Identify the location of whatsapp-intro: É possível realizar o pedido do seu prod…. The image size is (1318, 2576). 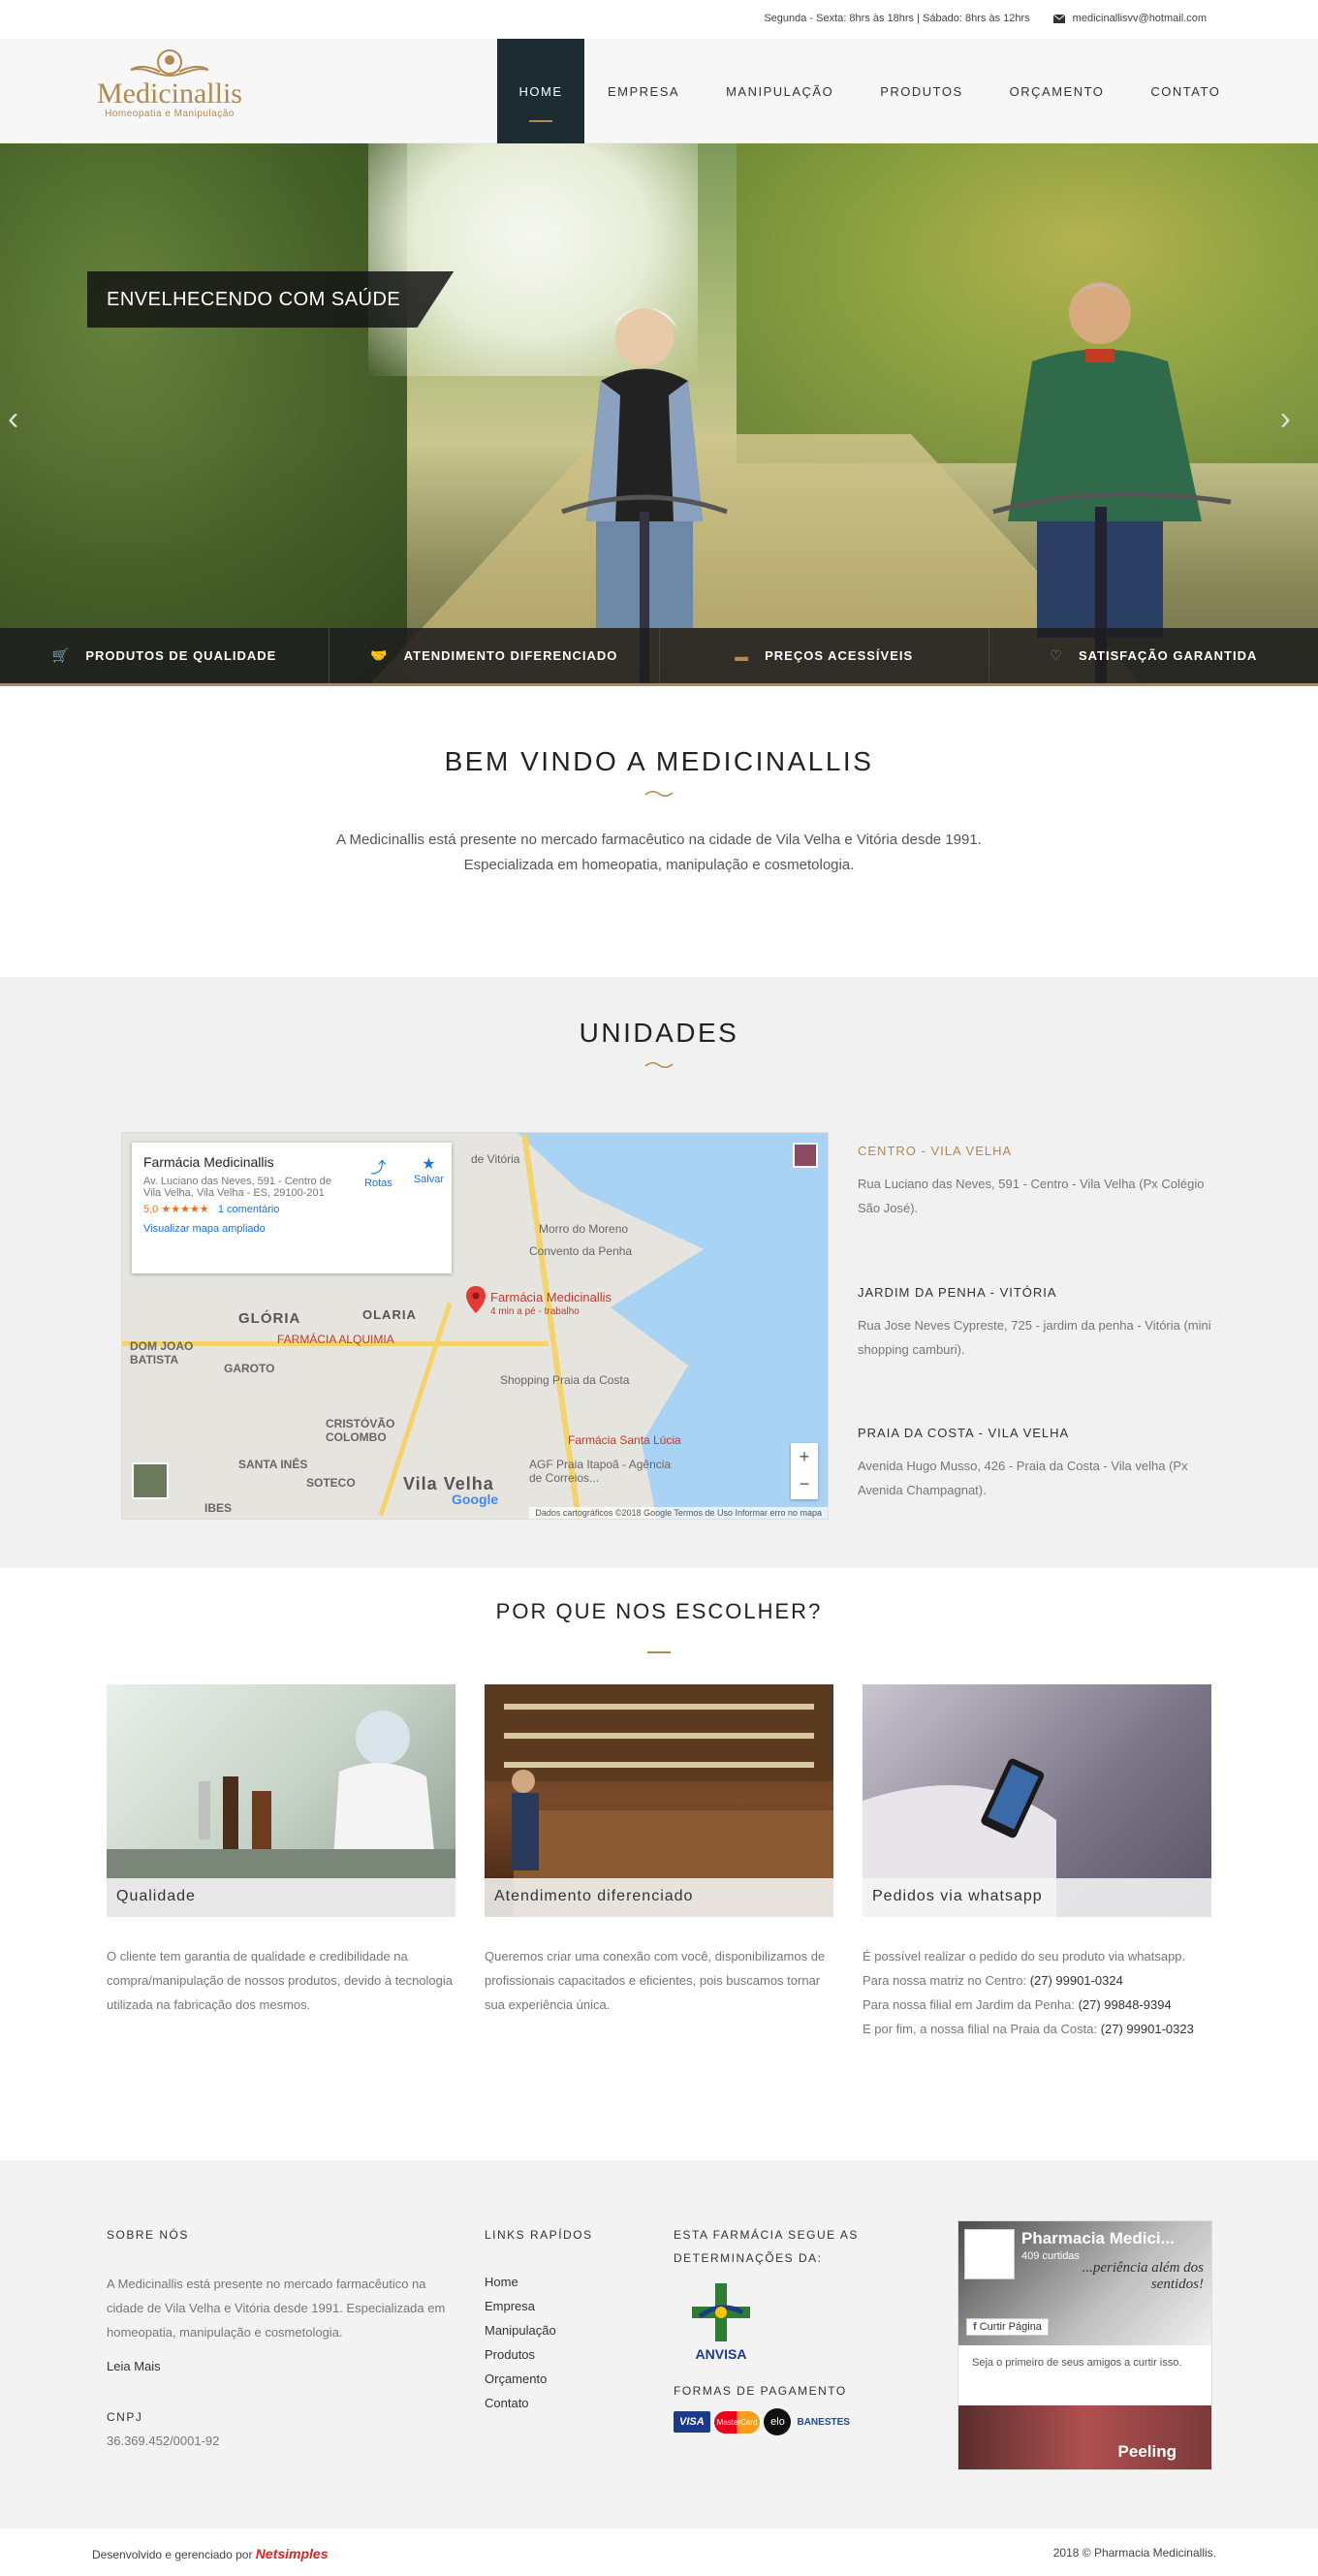
(1024, 1956).